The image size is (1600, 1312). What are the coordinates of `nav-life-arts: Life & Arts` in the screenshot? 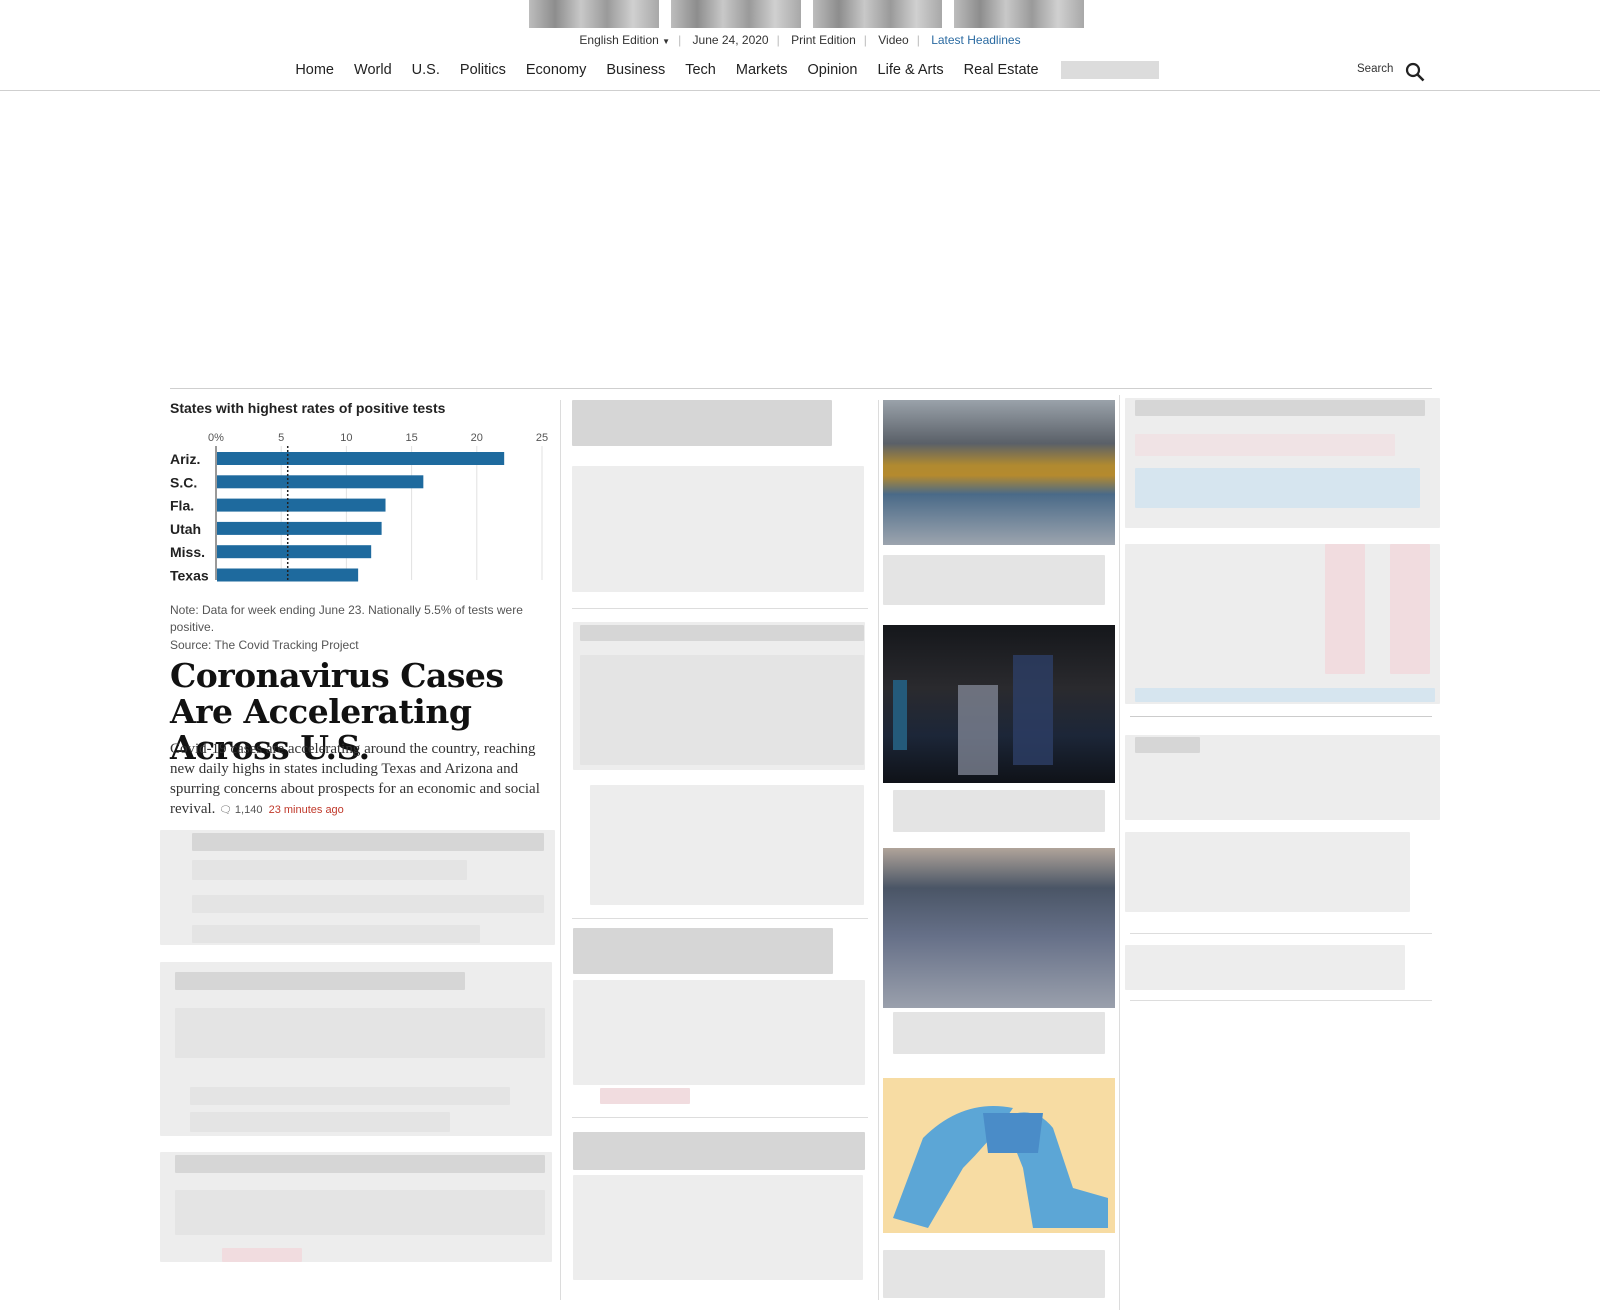 It's located at (911, 70).